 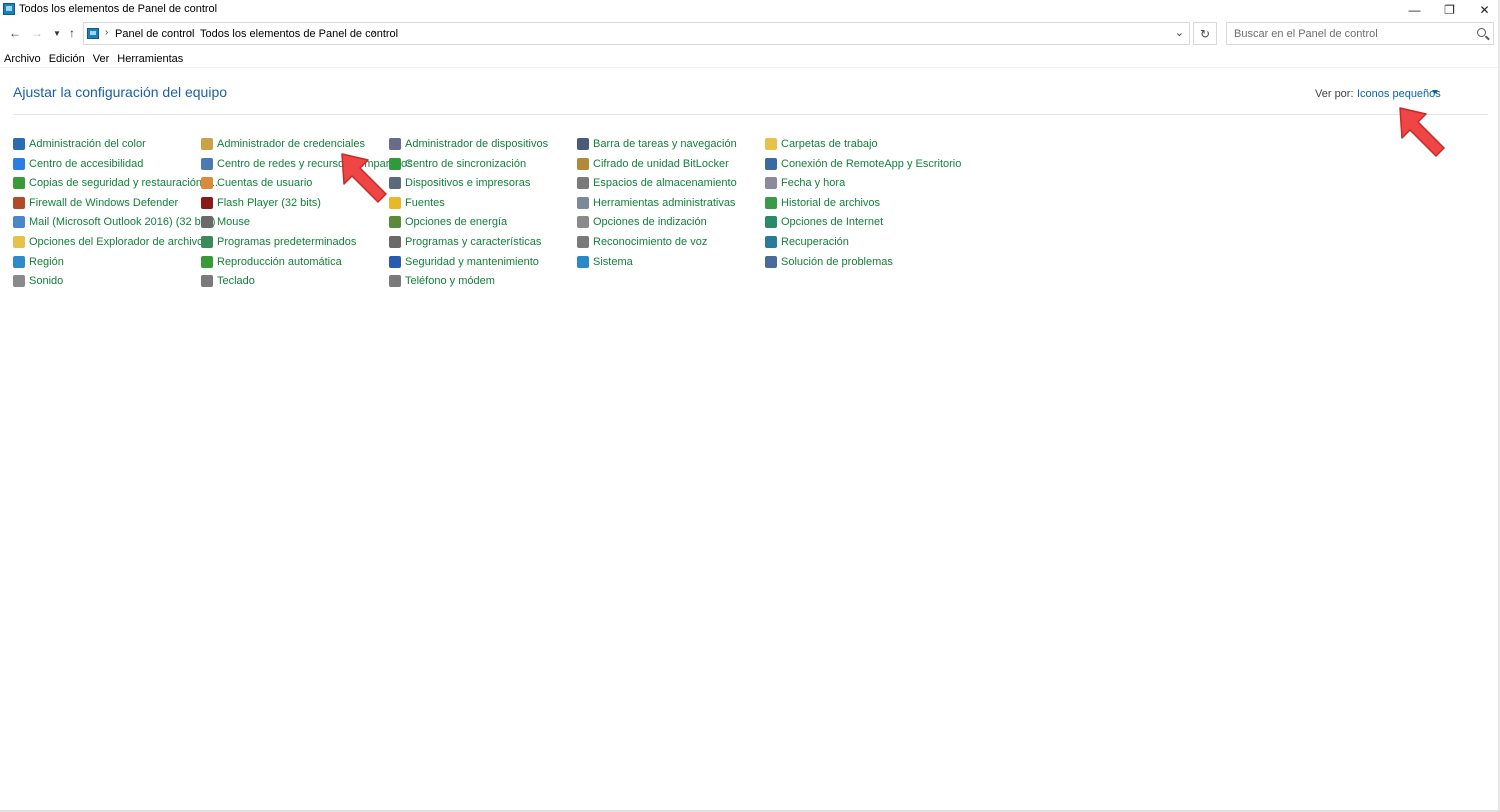 What do you see at coordinates (1435, 92) in the screenshot?
I see `caret-down-icon` at bounding box center [1435, 92].